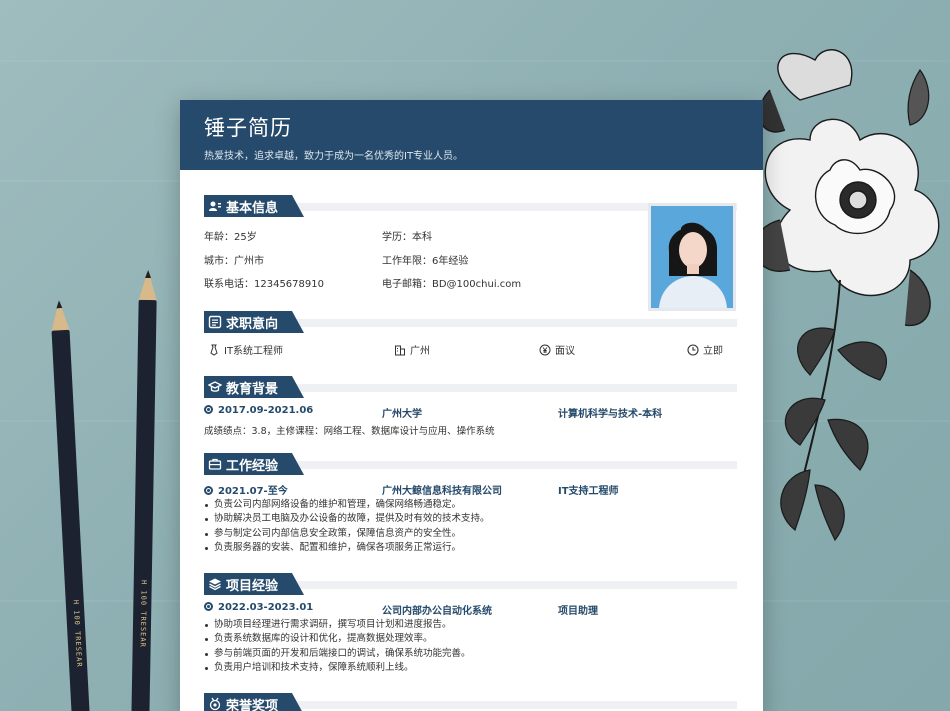 This screenshot has height=711, width=950. Describe the element at coordinates (349, 431) in the screenshot. I see `education-detail: 成绩绩点：3.8，主修课程：网络工程、数据库设计与应用、操作系统` at that location.